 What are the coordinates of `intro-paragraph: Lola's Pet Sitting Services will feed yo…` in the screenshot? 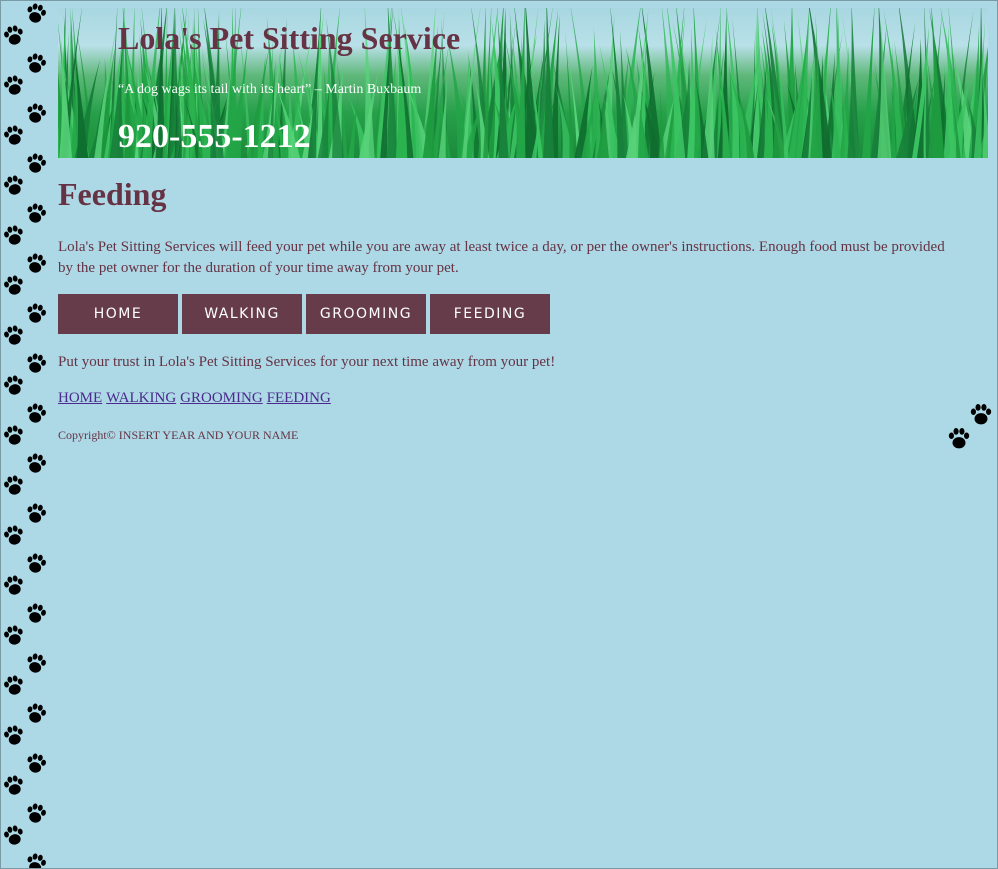 It's located at (501, 257).